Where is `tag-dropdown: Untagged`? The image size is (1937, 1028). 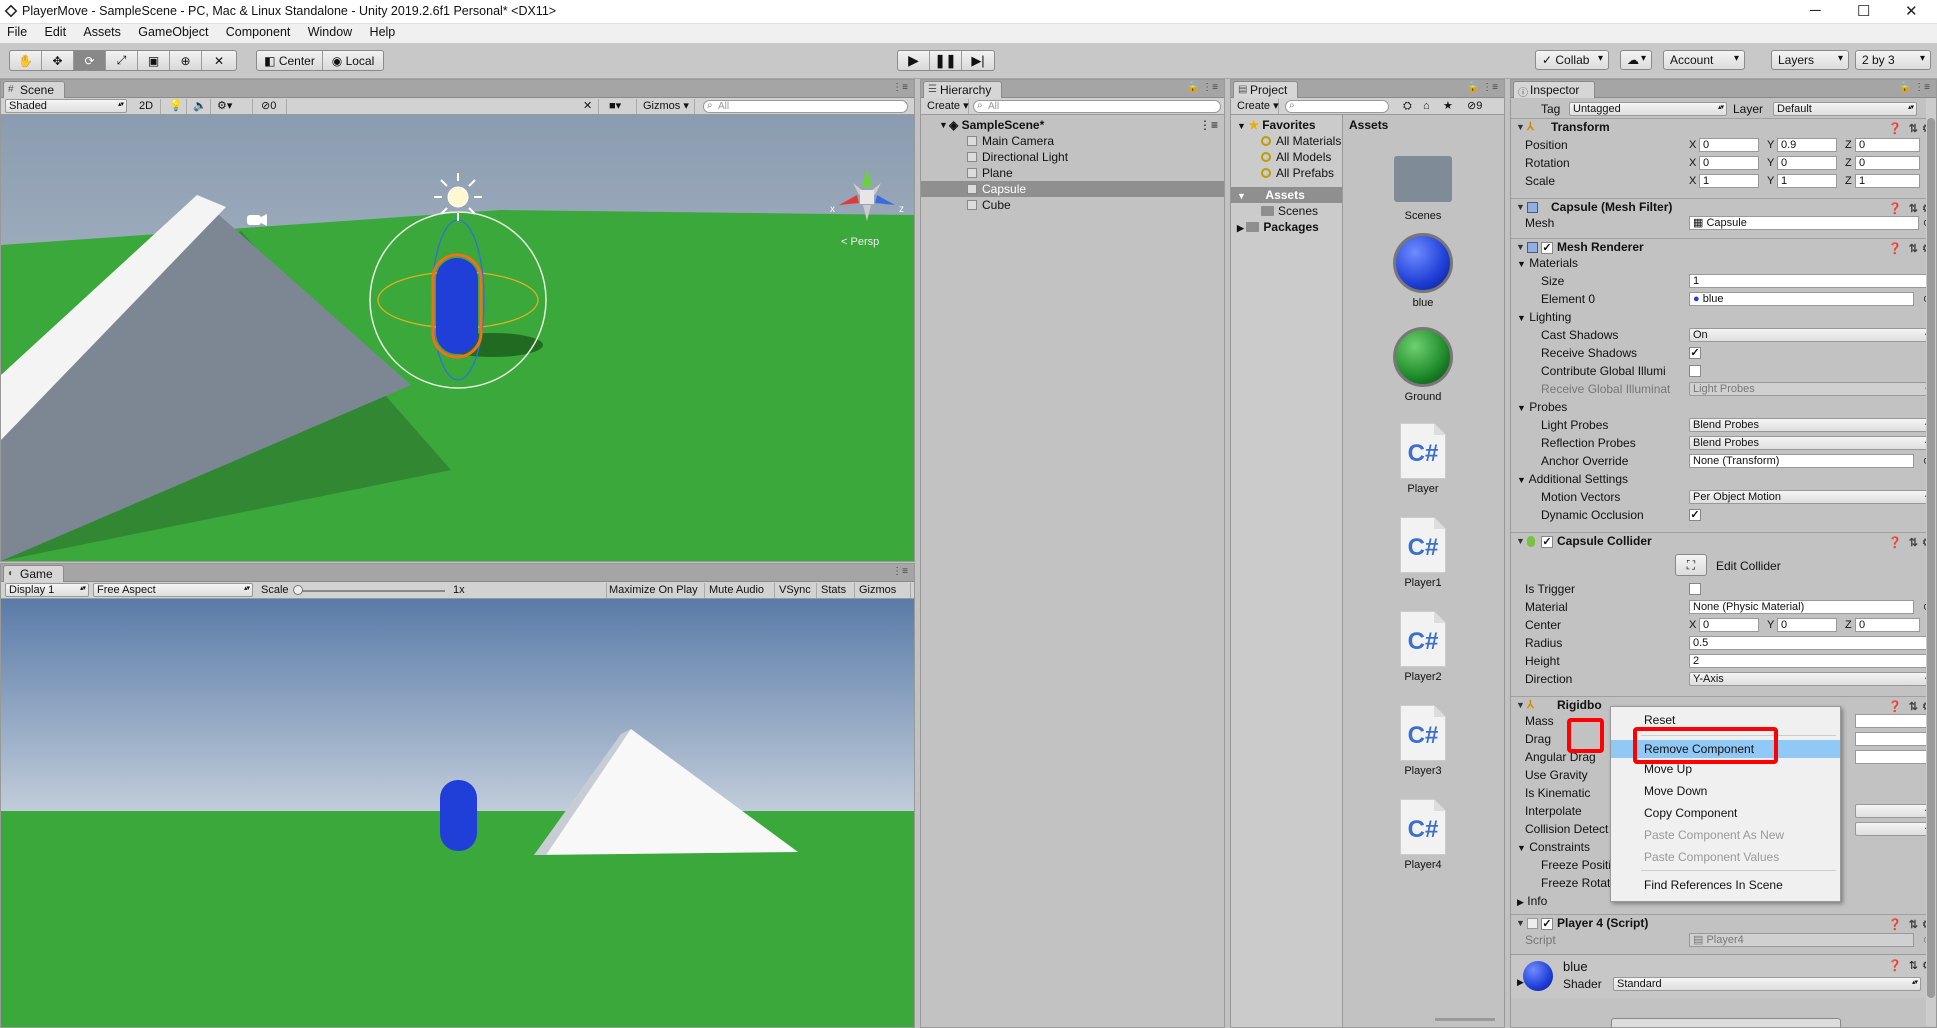
tag-dropdown: Untagged is located at coordinates (1648, 109).